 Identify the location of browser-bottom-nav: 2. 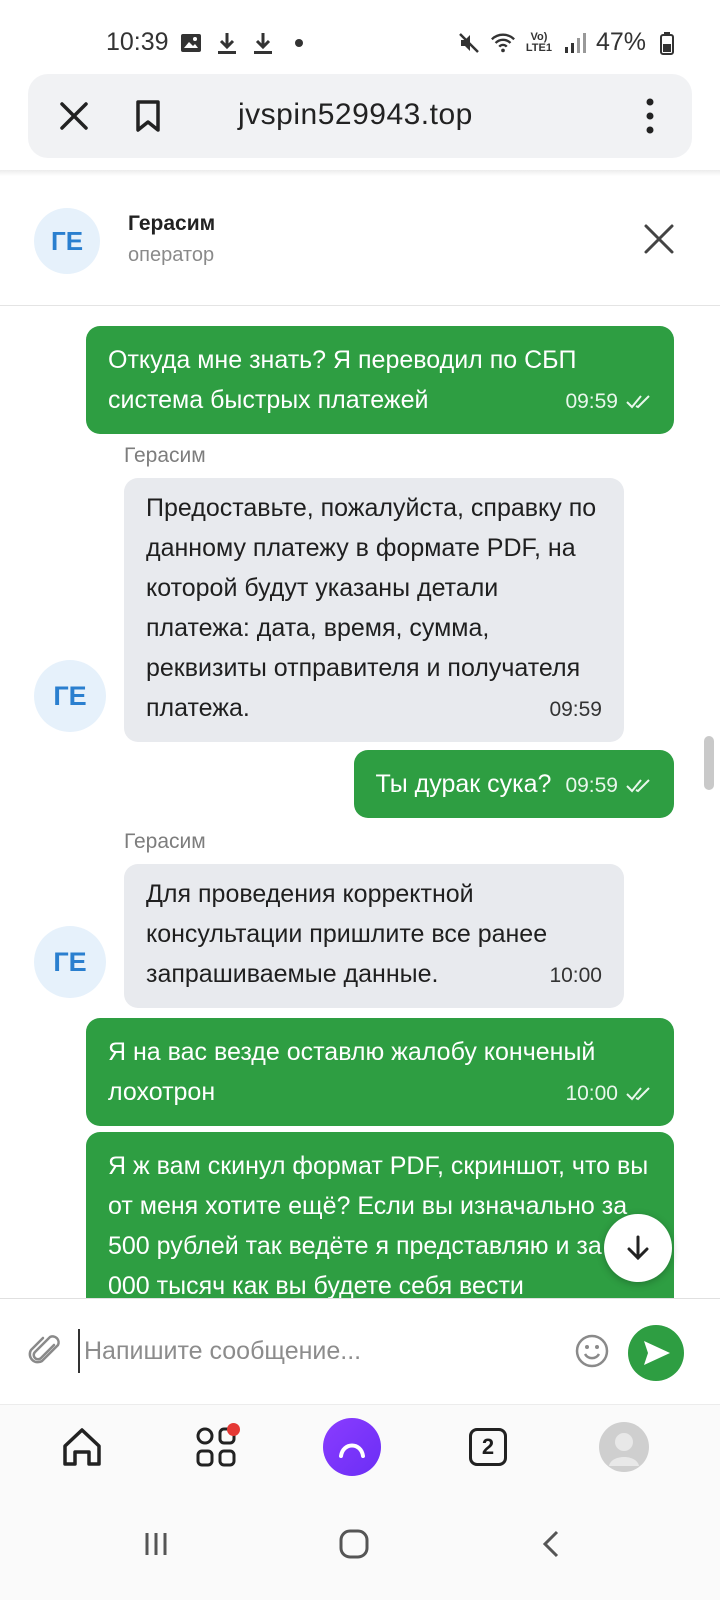
(360, 1446).